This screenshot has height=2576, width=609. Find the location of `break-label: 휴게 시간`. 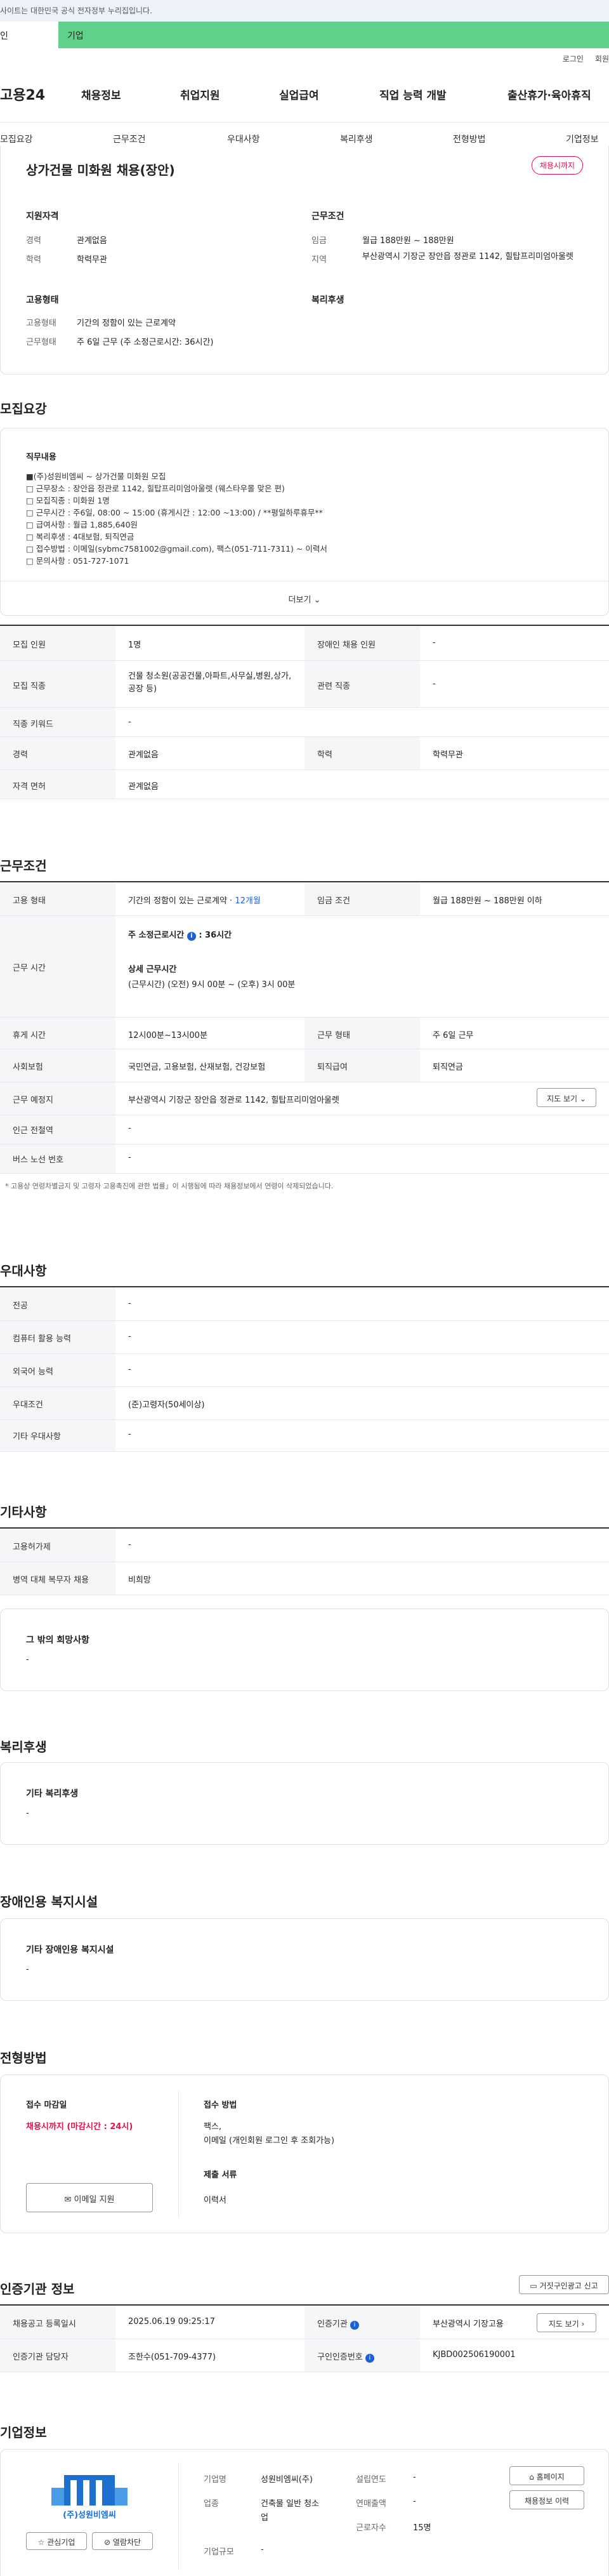

break-label: 휴게 시간 is located at coordinates (30, 1035).